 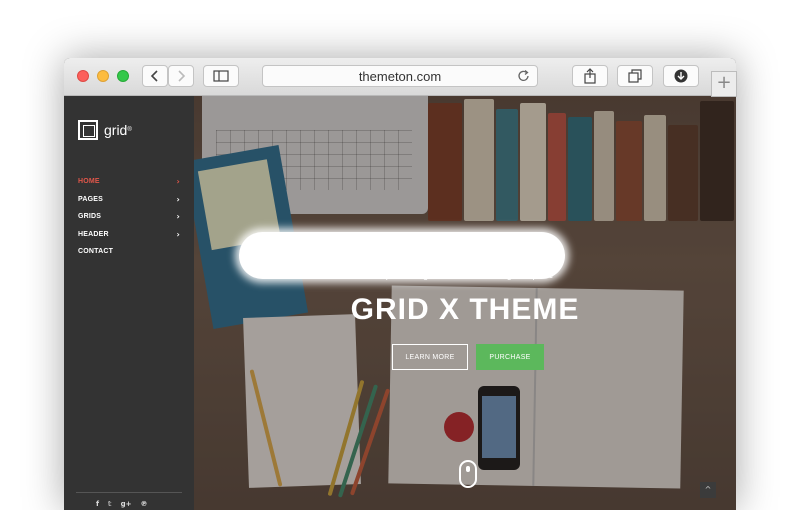 I want to click on learn-more-button: LEARN MORE, so click(x=430, y=357).